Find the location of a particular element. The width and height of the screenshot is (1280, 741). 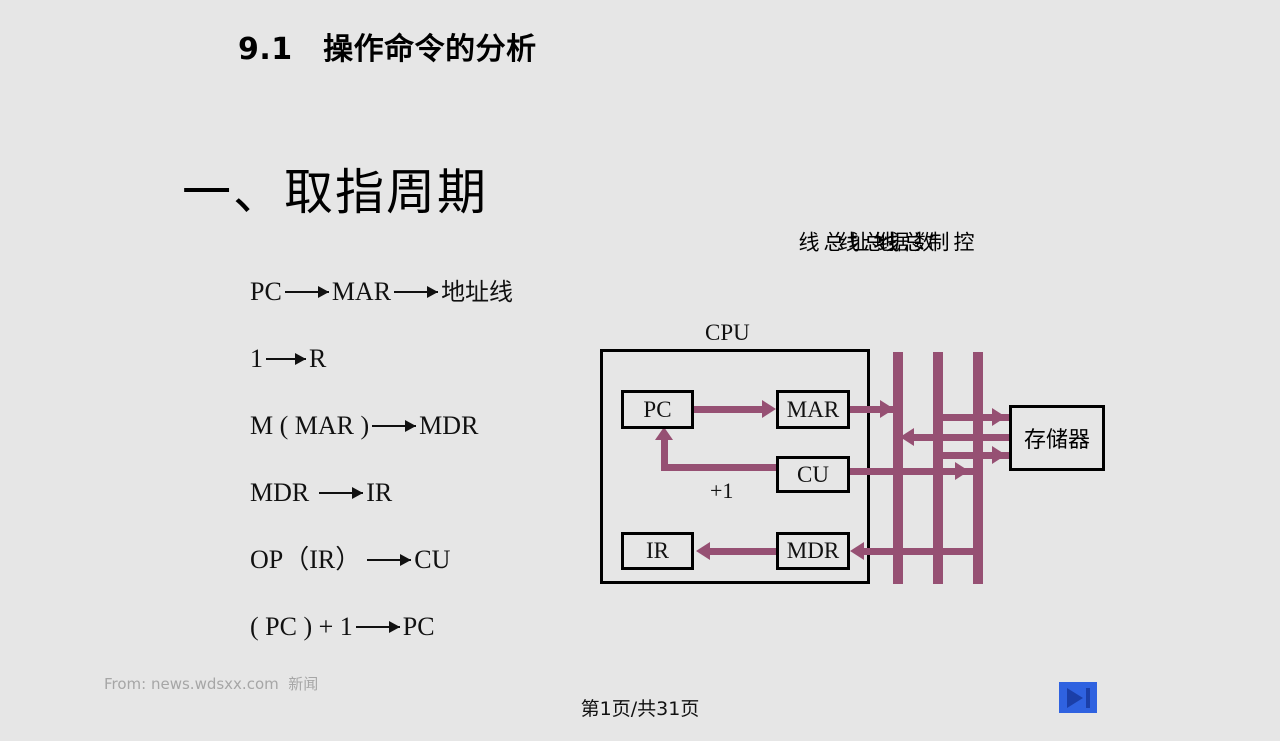

cpu-boundary-box is located at coordinates (735, 466).